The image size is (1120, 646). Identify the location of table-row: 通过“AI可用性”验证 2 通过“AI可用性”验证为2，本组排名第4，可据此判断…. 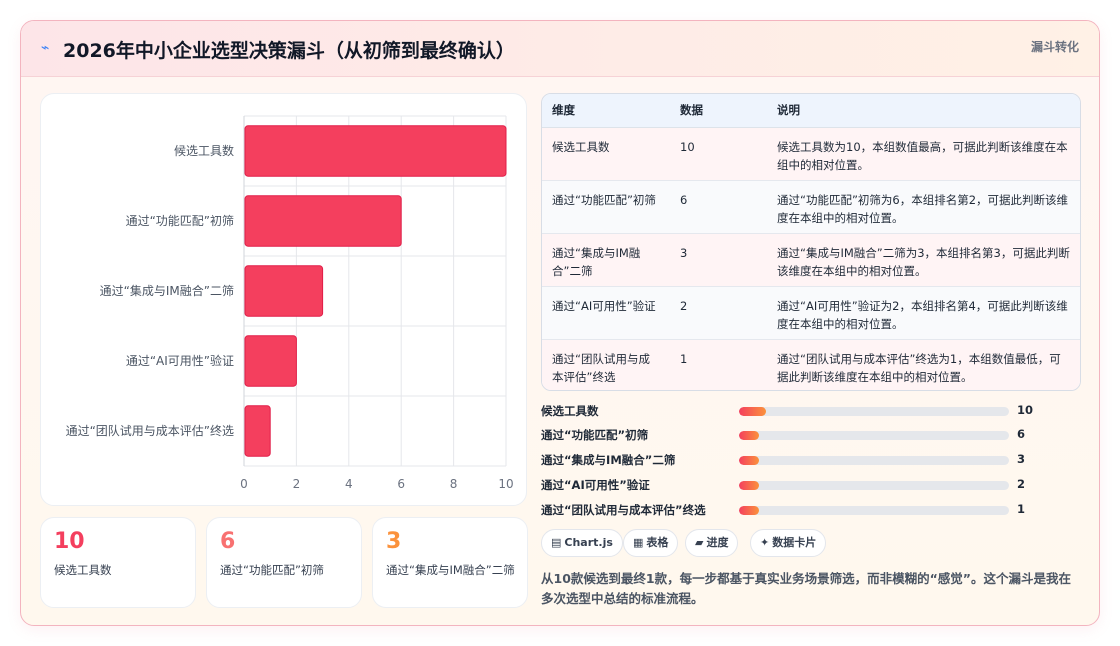
(811, 313).